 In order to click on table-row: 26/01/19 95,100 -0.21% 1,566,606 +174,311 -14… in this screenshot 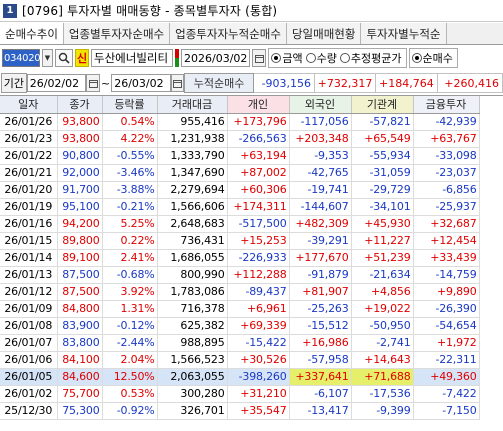, I will do `click(240, 207)`.